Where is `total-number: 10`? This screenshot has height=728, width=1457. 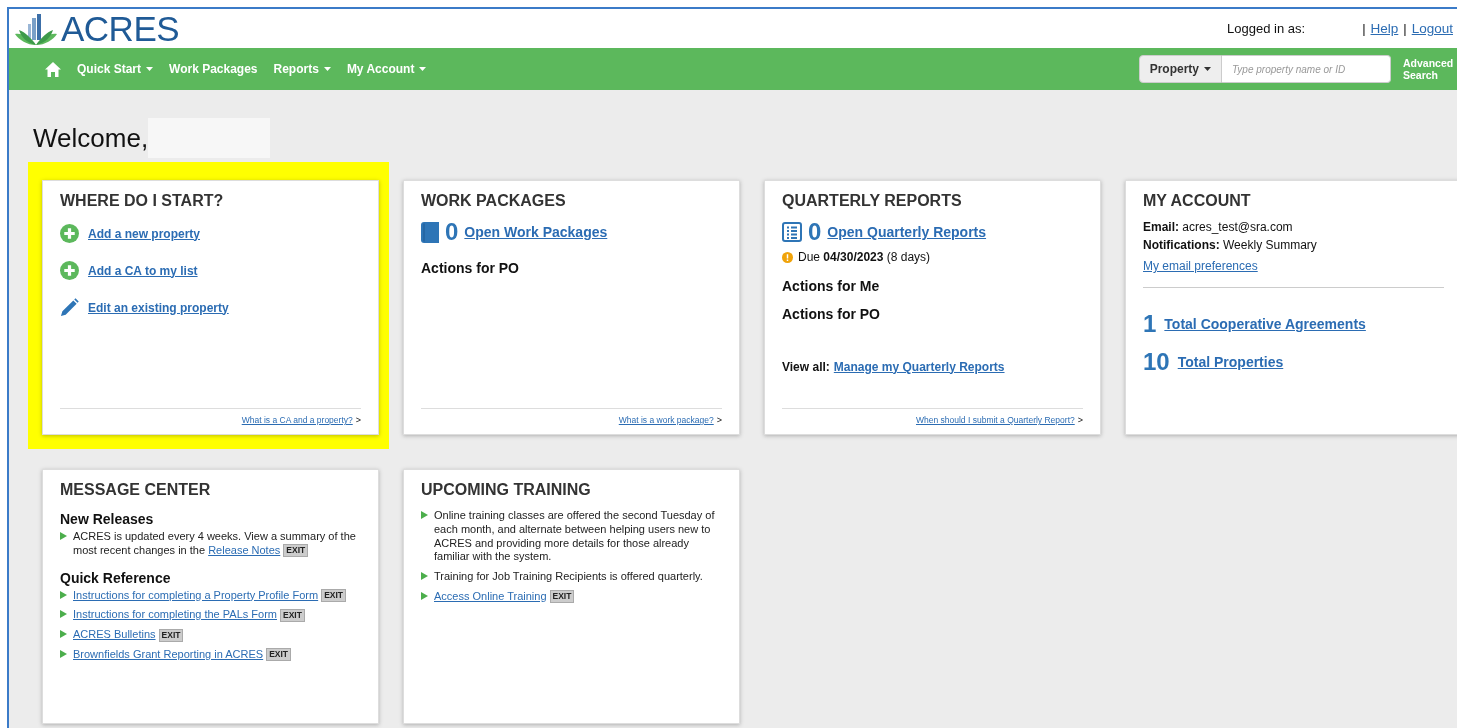
total-number: 10 is located at coordinates (1156, 362).